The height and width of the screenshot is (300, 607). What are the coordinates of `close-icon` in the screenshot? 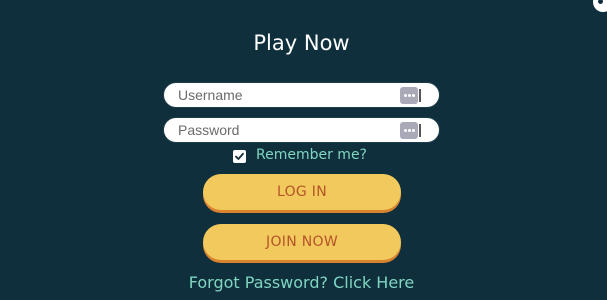 It's located at (600, 6).